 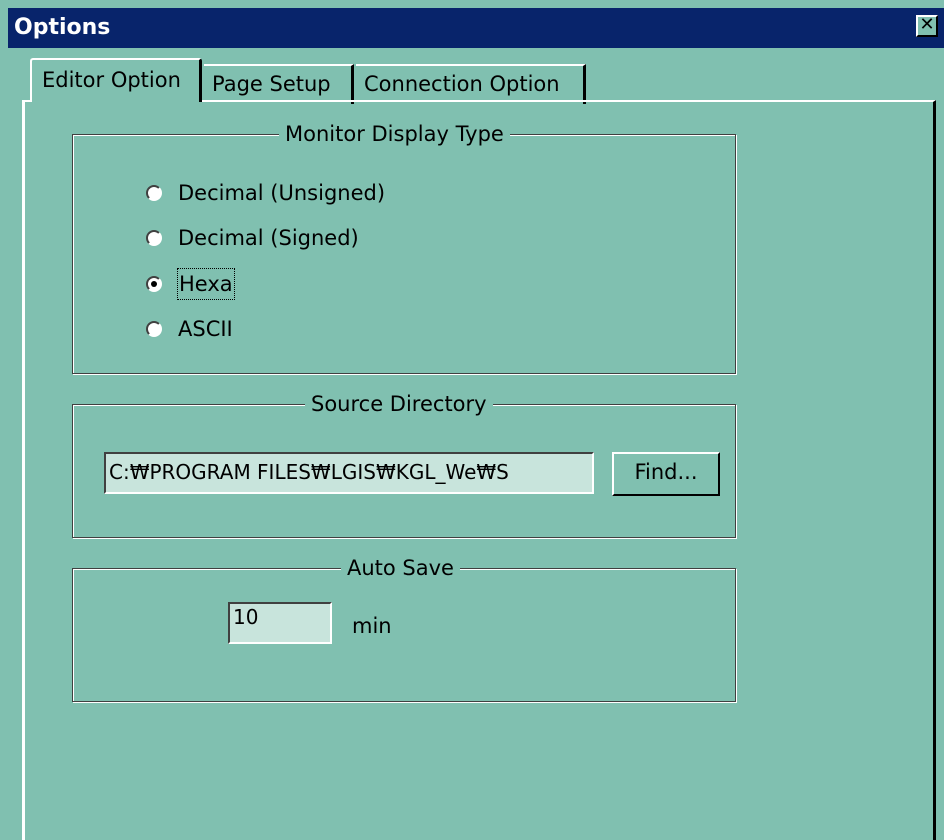 What do you see at coordinates (404, 628) in the screenshot?
I see `auto-save-group: Auto Save` at bounding box center [404, 628].